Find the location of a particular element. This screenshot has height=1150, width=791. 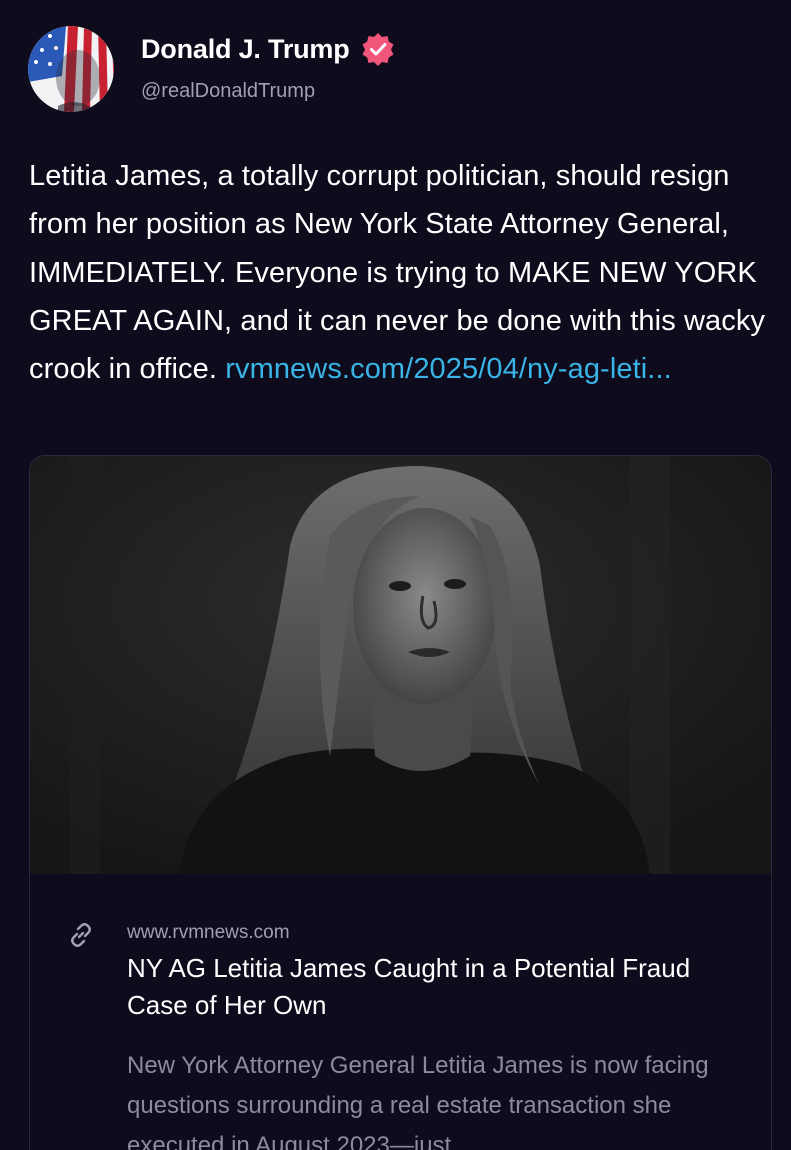

link-card-domain: www.rvmnews.com is located at coordinates (208, 932).